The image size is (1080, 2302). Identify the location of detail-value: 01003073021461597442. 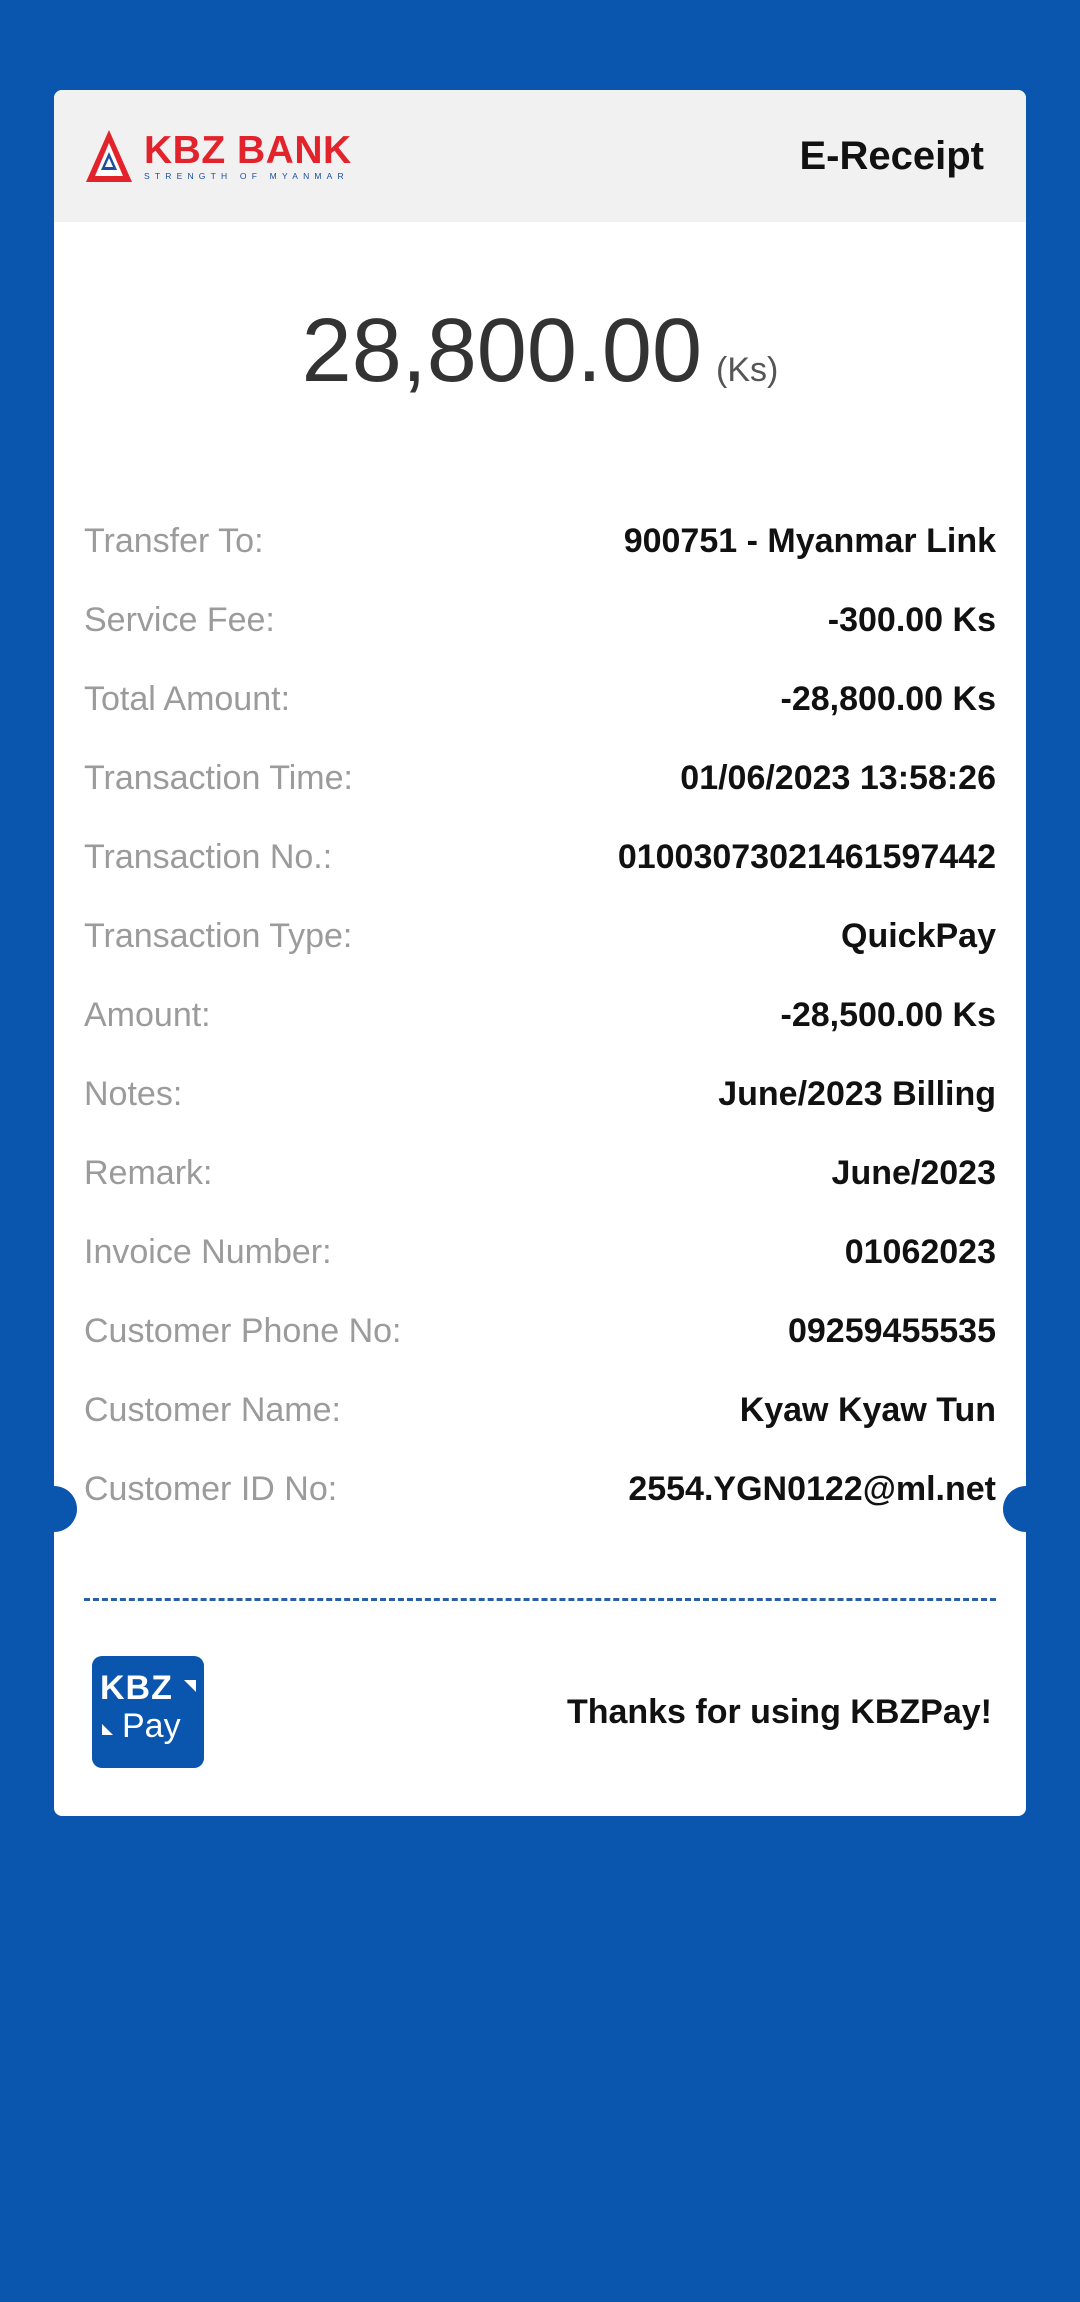
(806, 857).